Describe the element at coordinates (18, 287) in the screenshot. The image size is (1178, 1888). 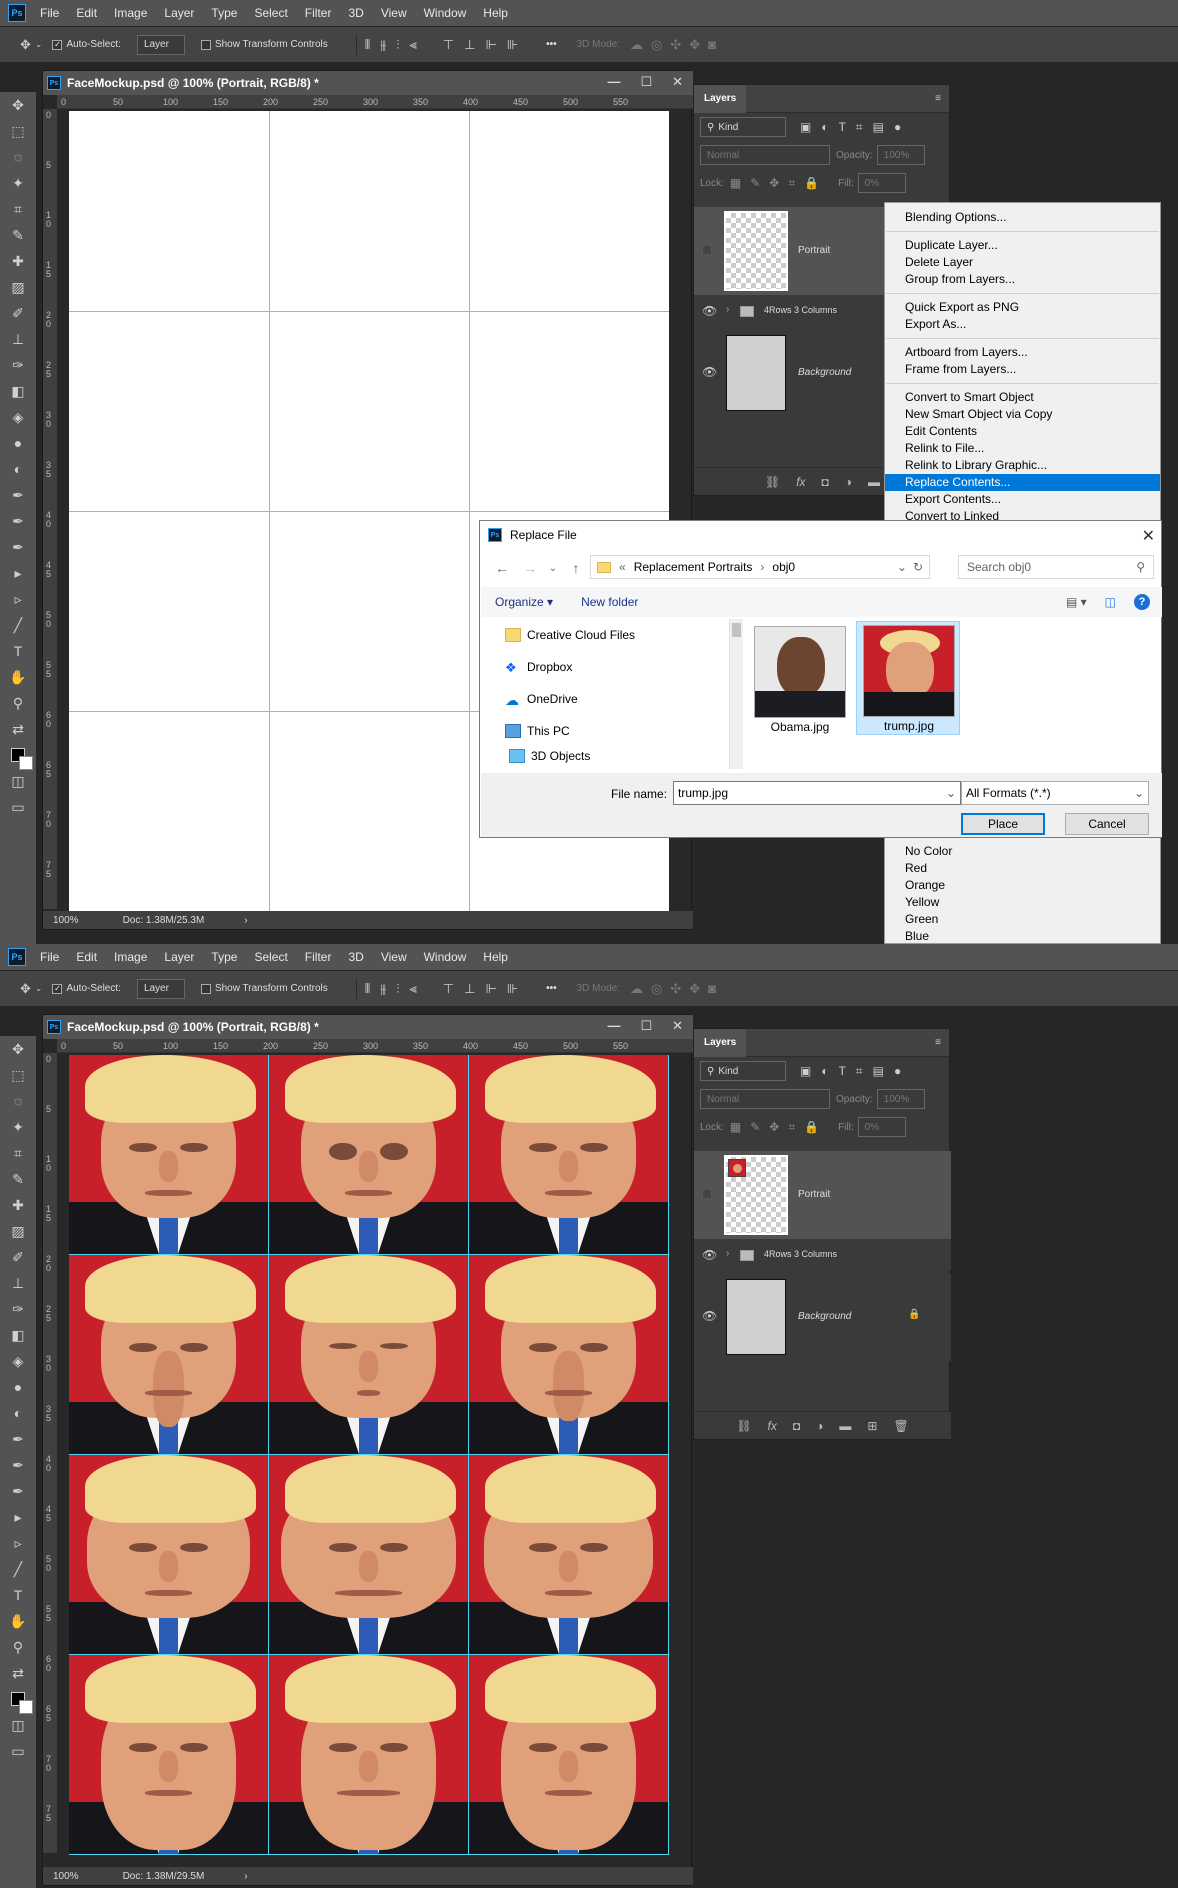
I see `bandage-icon: ▨` at that location.